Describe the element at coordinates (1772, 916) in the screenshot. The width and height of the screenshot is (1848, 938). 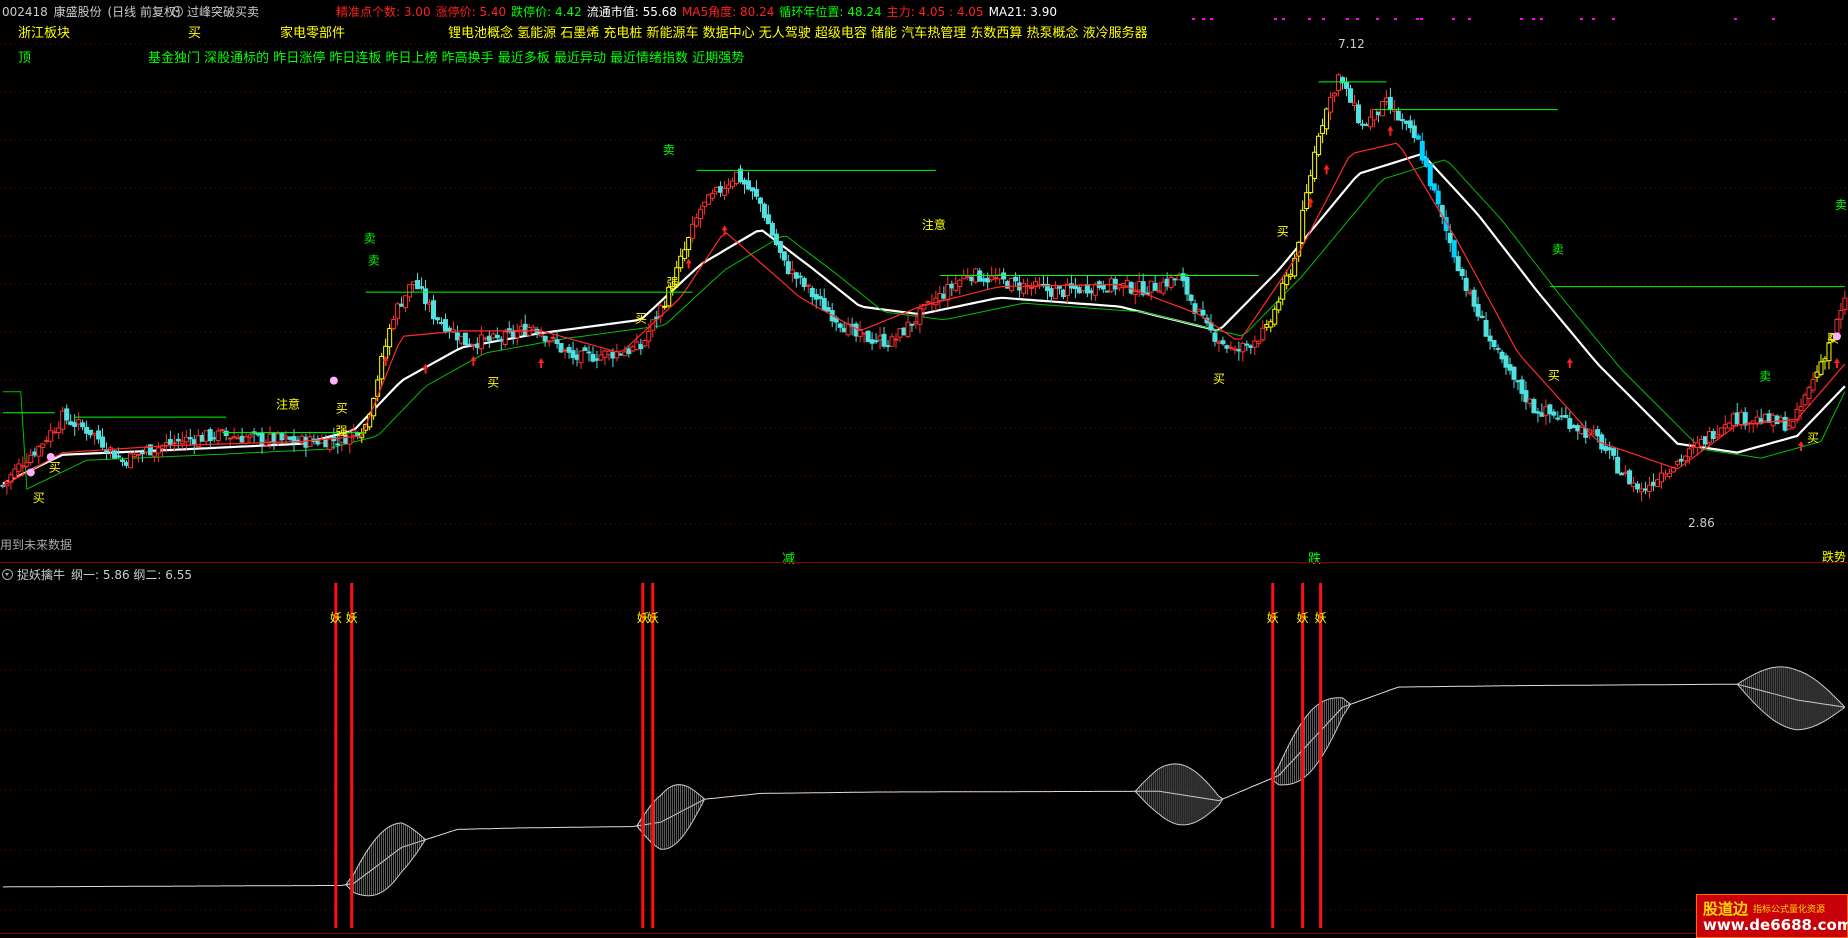
I see `watermark-logo: 股道边 指标公式量化资源 www.de6688.com` at that location.